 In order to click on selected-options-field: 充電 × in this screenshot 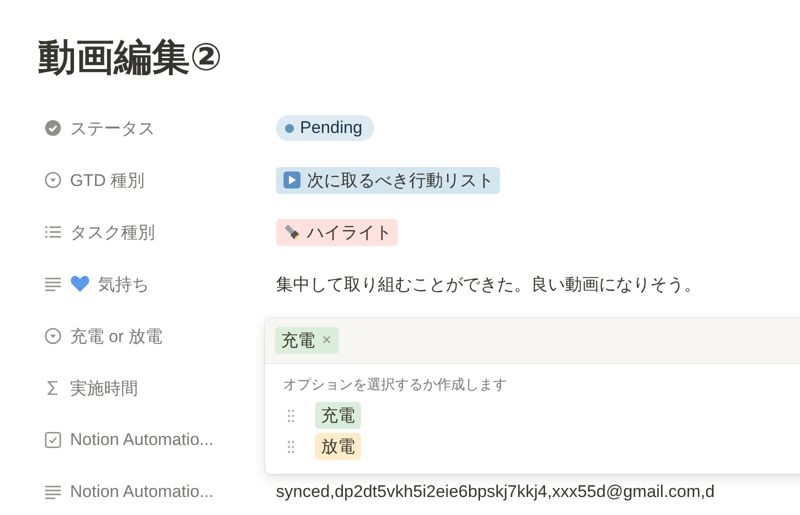, I will do `click(532, 341)`.